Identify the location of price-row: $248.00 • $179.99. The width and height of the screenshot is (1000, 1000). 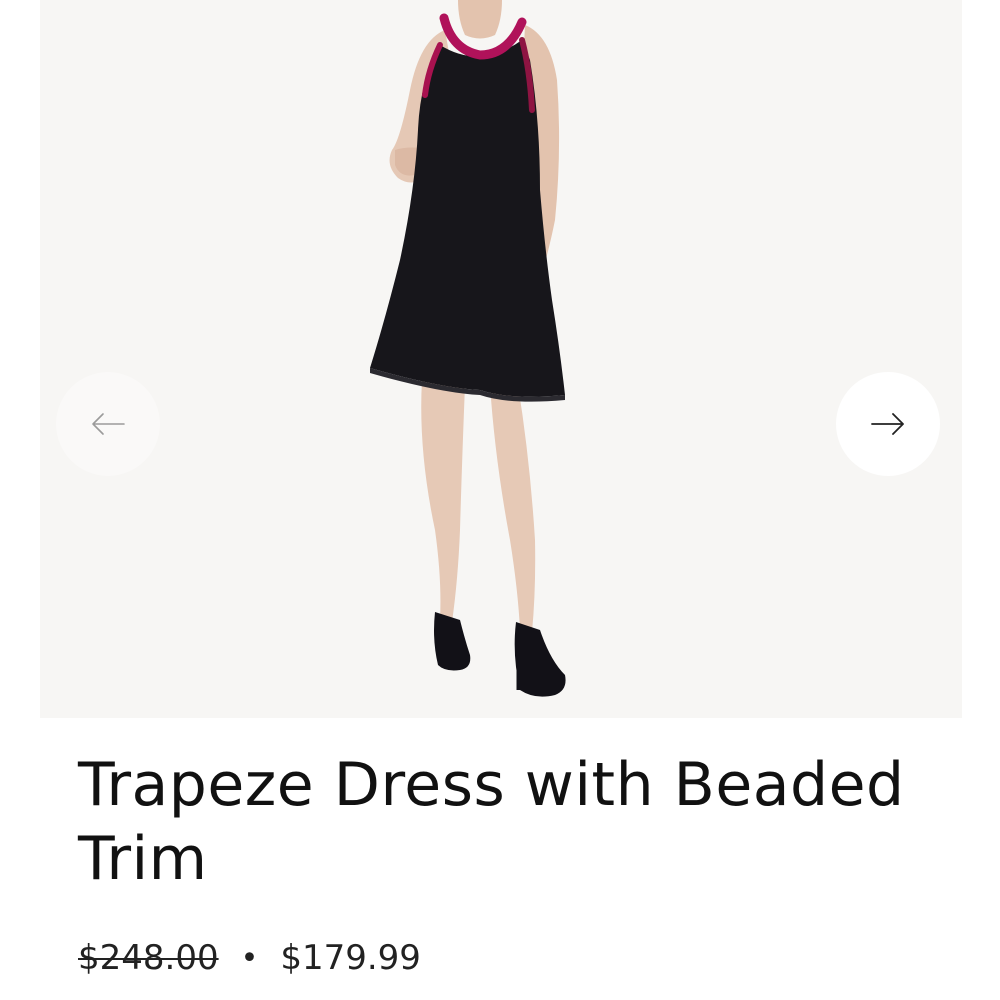
(249, 958).